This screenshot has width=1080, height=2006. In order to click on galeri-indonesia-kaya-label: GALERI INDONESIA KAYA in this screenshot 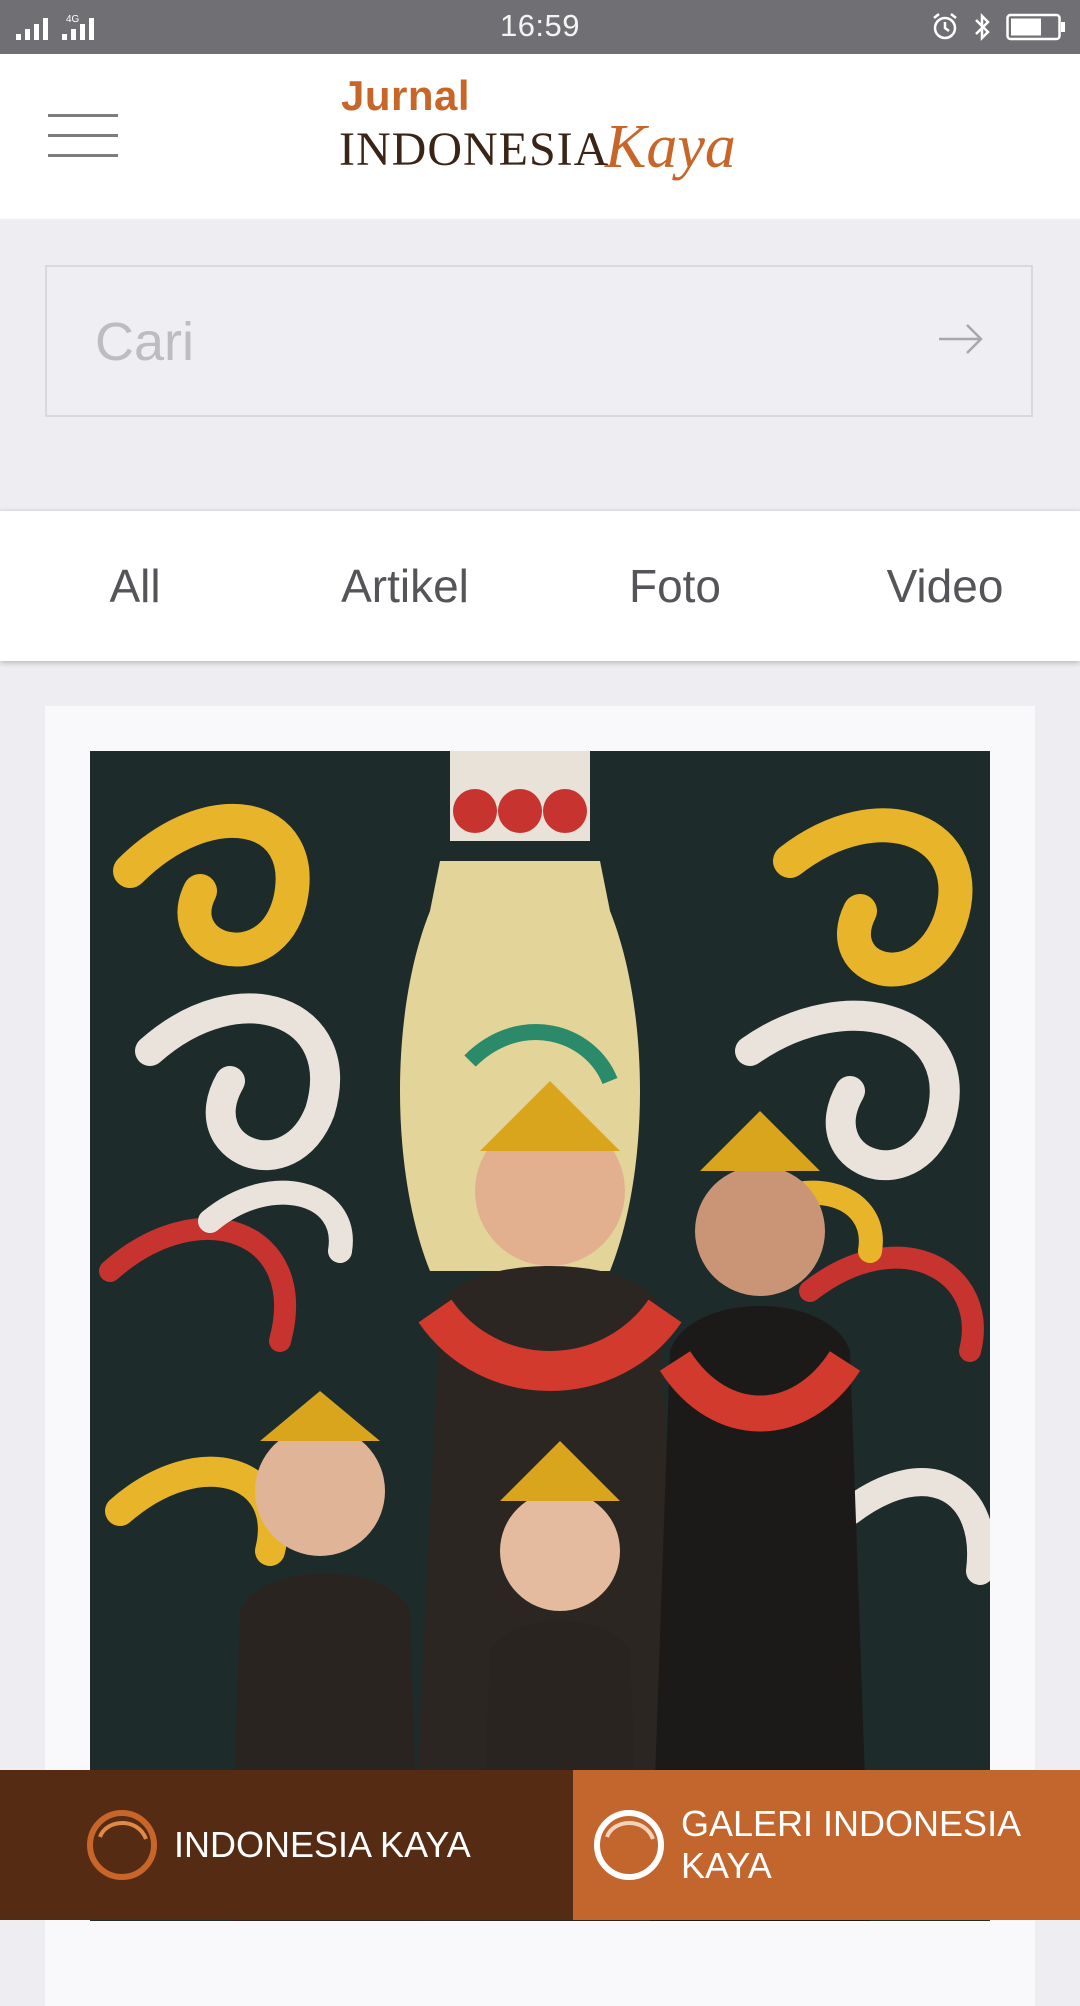, I will do `click(850, 1844)`.